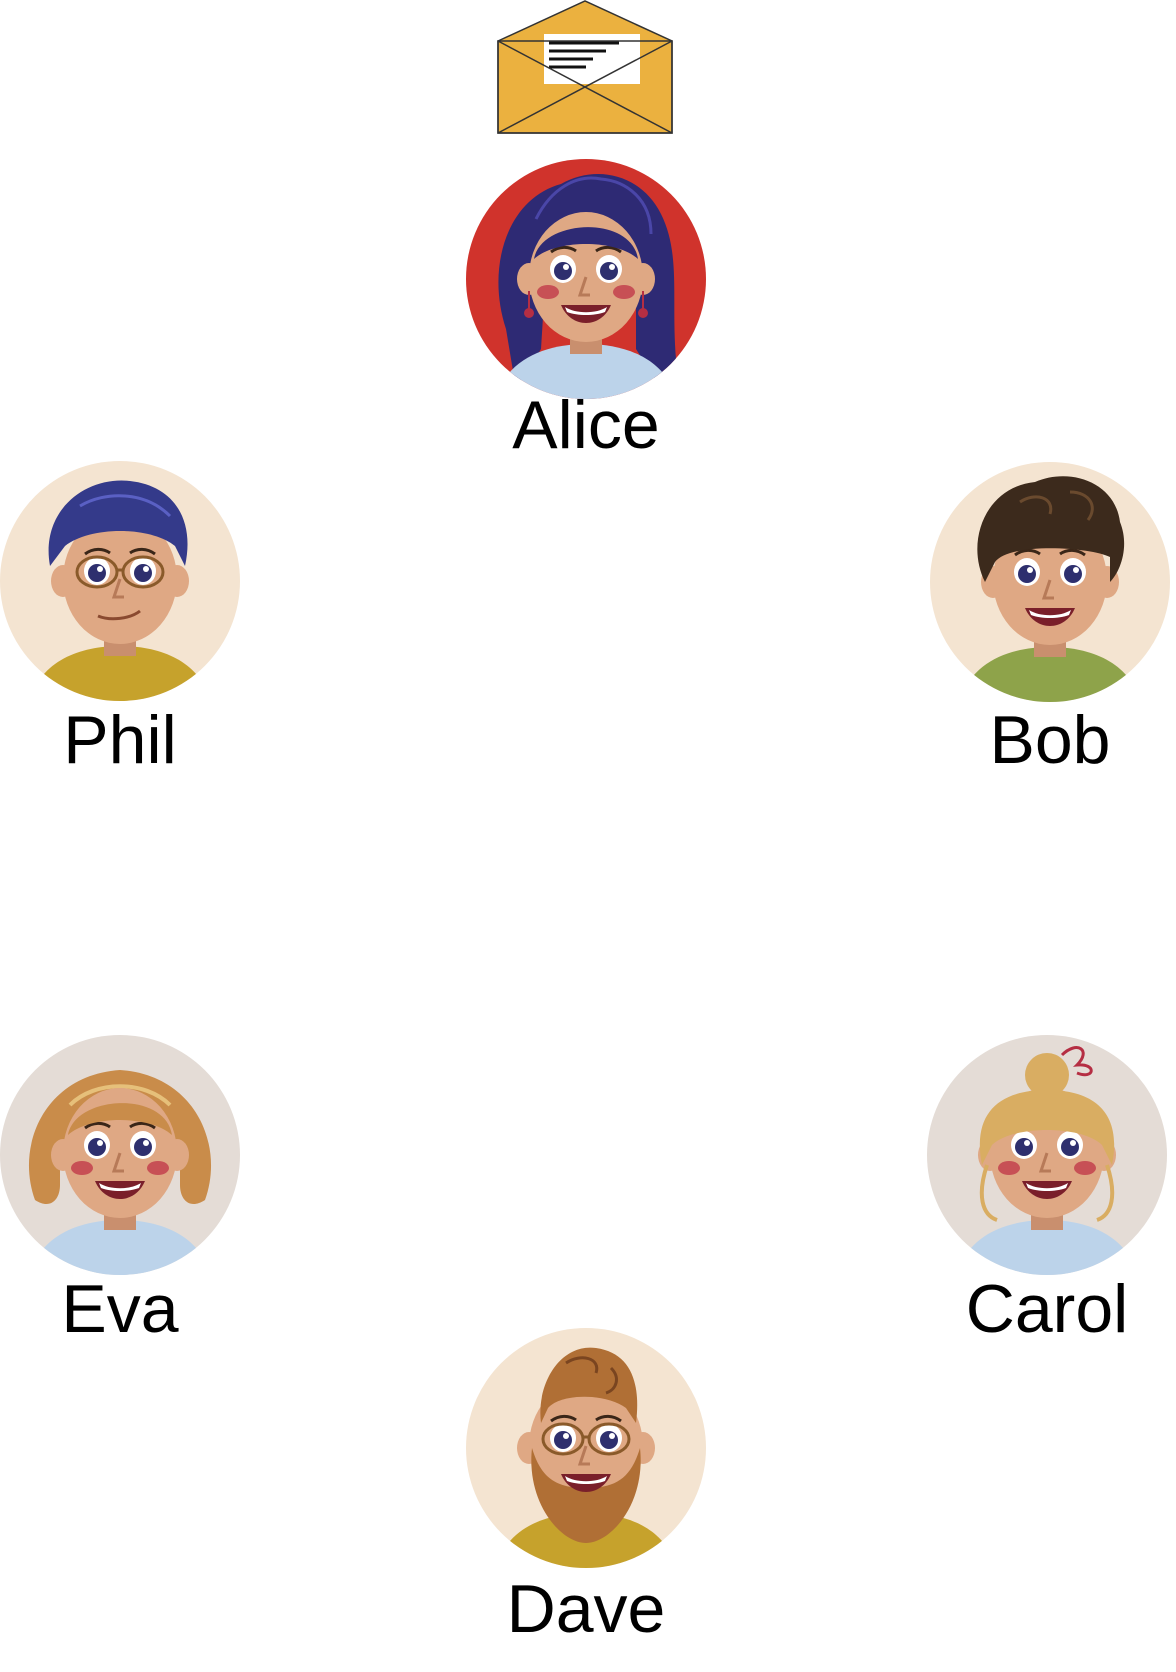 This screenshot has height=1672, width=1176. What do you see at coordinates (586, 279) in the screenshot?
I see `alice-avatar` at bounding box center [586, 279].